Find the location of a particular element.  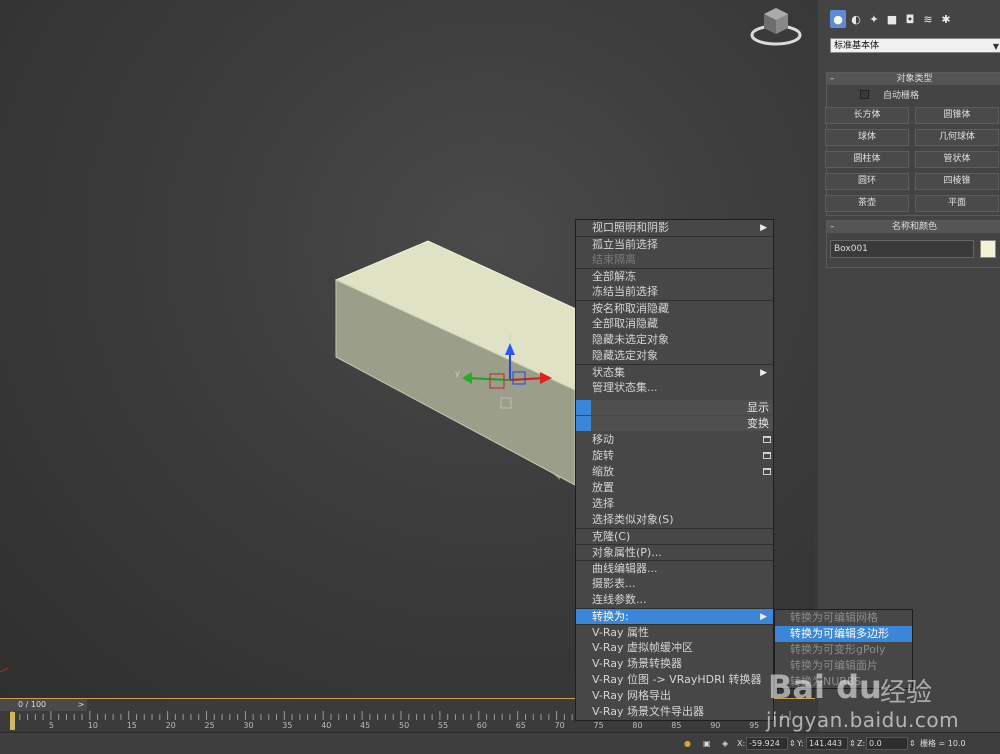

box-button: 长方体 is located at coordinates (867, 115).